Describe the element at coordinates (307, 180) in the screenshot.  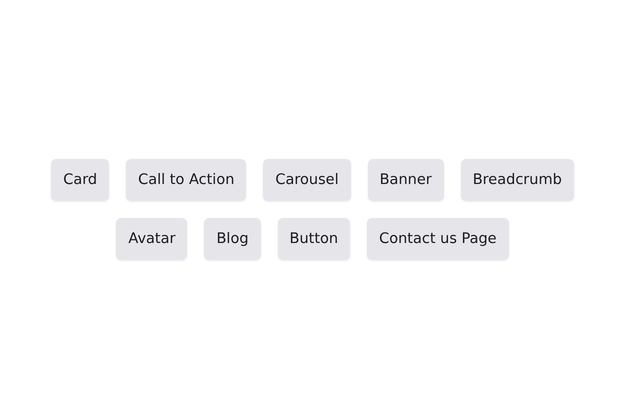
I see `tag-button: Carousel` at that location.